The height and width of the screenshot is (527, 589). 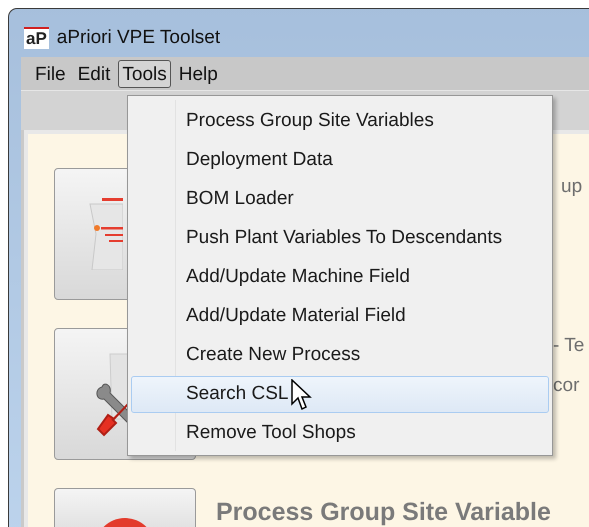 What do you see at coordinates (50, 74) in the screenshot?
I see `menu-item: File` at bounding box center [50, 74].